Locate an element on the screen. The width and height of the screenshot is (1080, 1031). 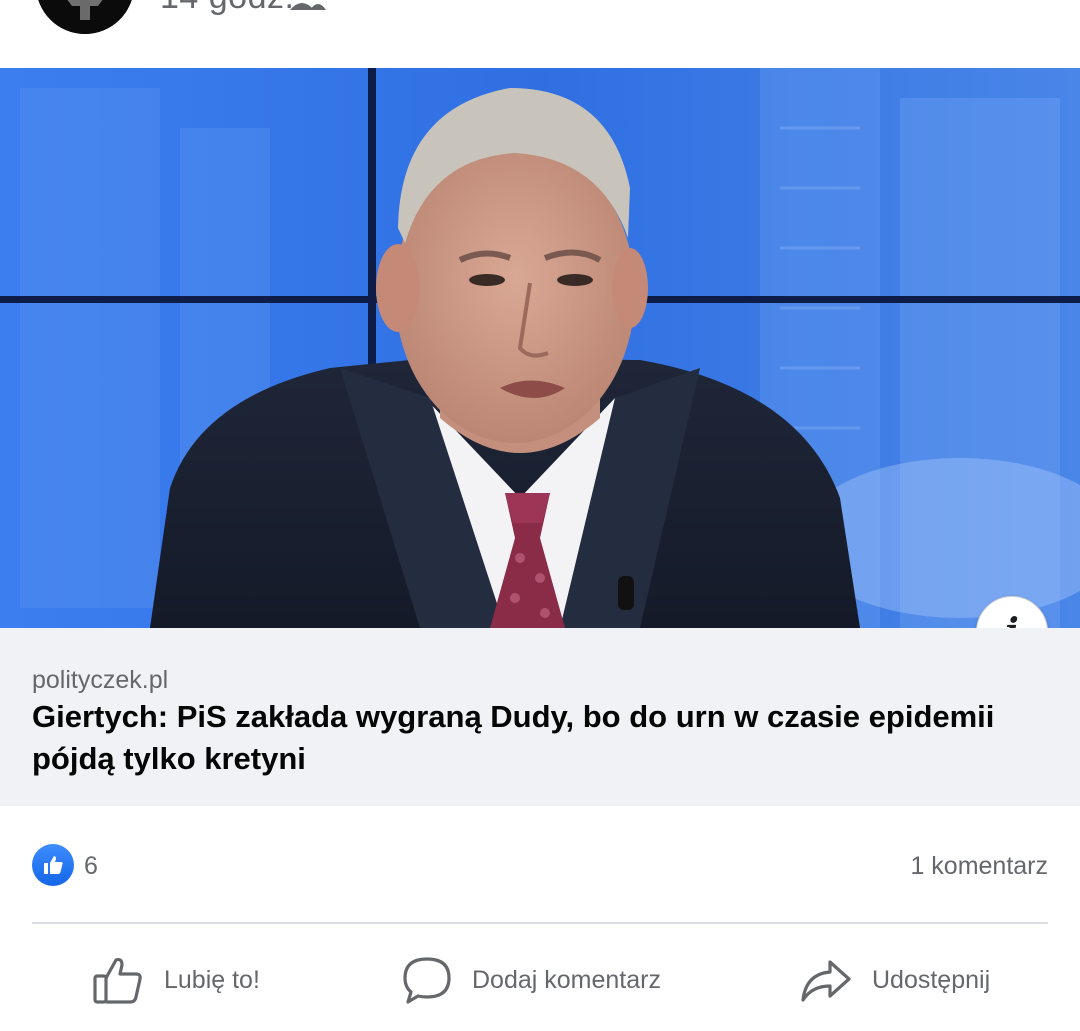
reactions-summary: 6 1 komentarz is located at coordinates (540, 865).